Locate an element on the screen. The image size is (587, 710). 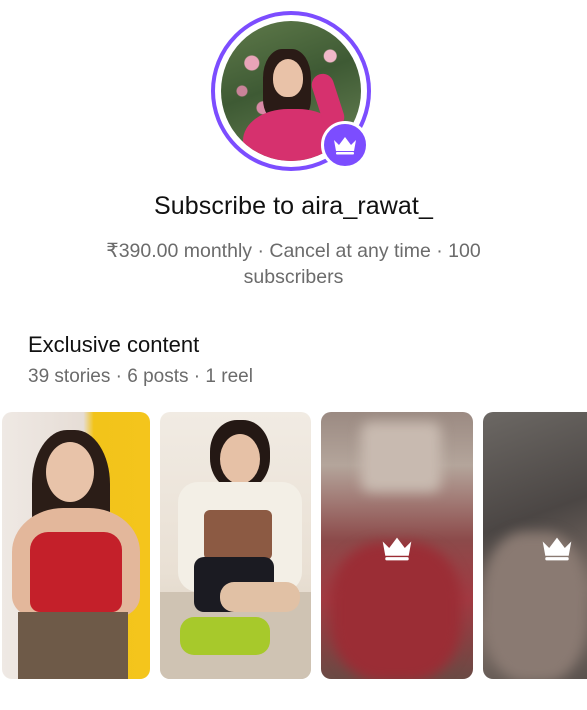
crown-badge is located at coordinates (345, 145).